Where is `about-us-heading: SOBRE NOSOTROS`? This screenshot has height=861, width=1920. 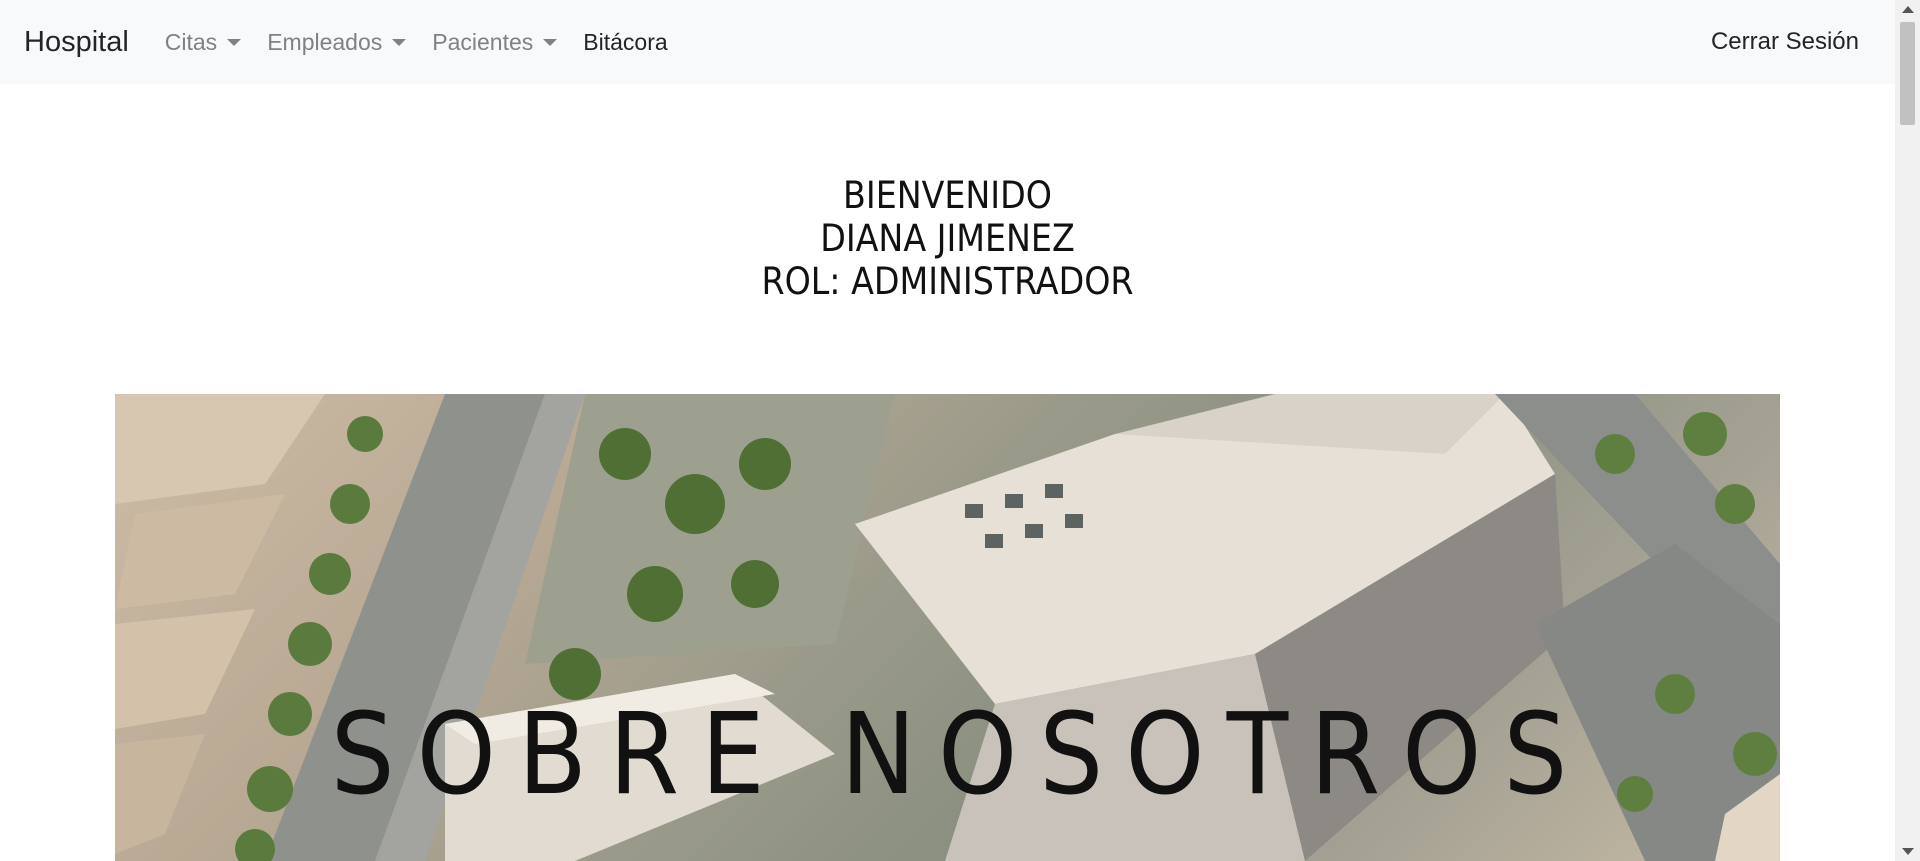 about-us-heading: SOBRE NOSOTROS is located at coordinates (960, 755).